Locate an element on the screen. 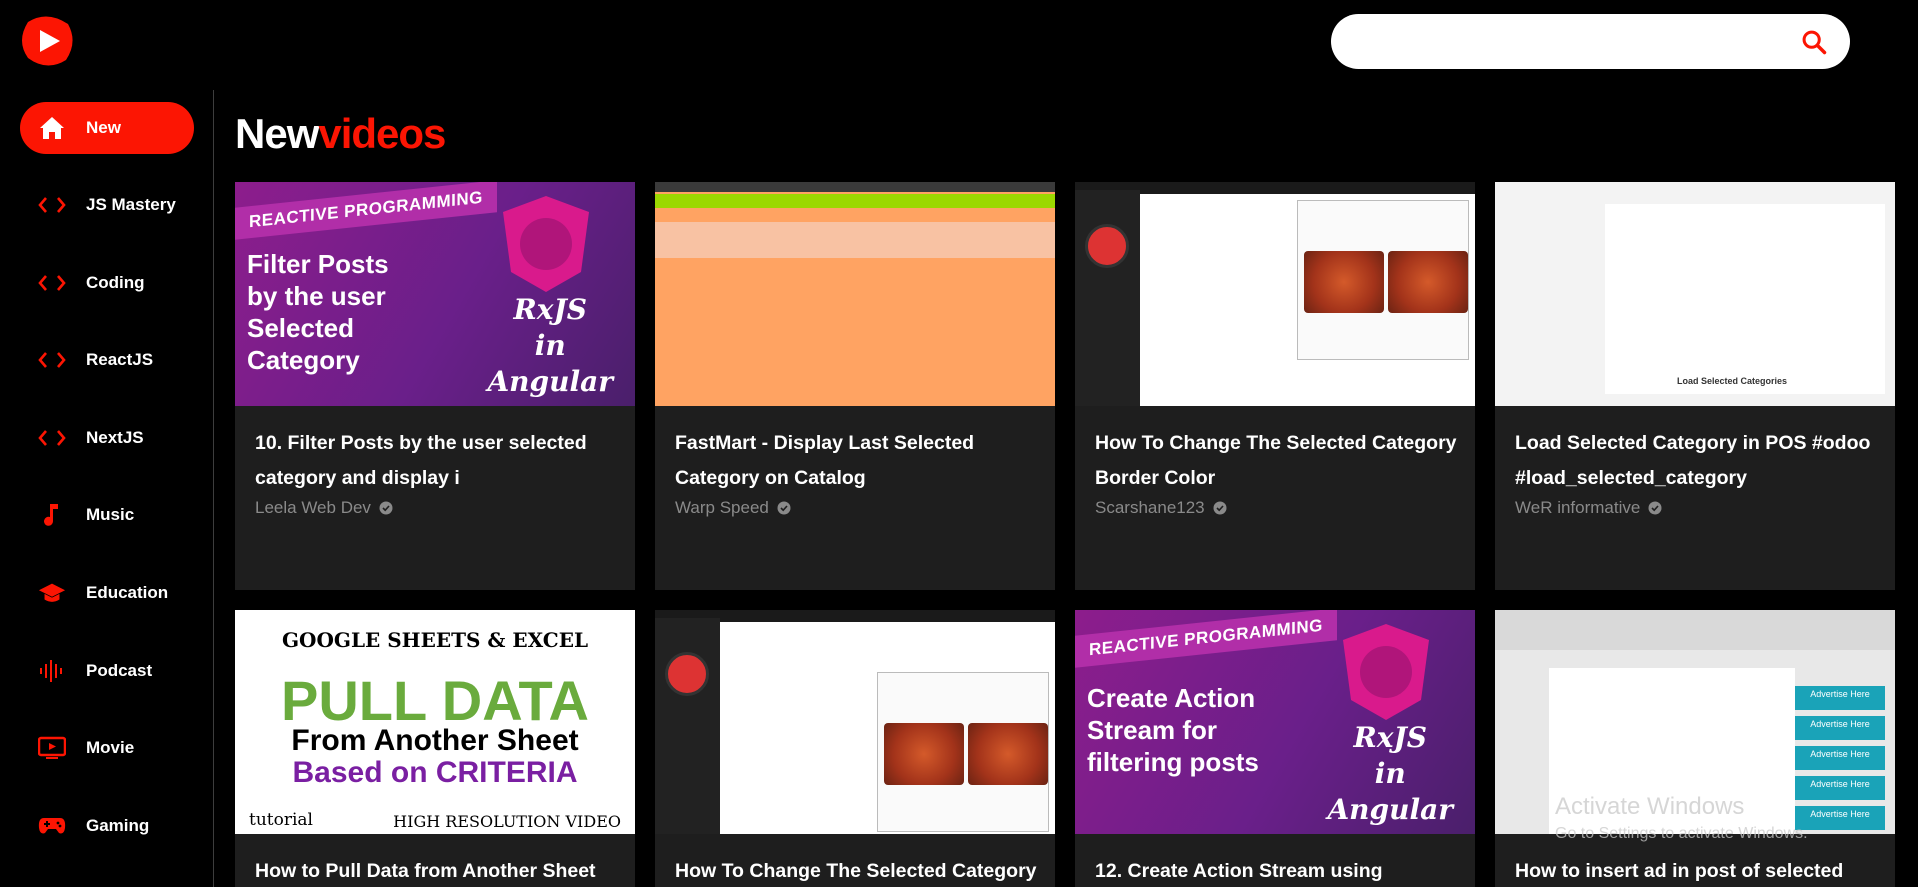  video-thumbnail: Load Selected Categories is located at coordinates (1695, 294).